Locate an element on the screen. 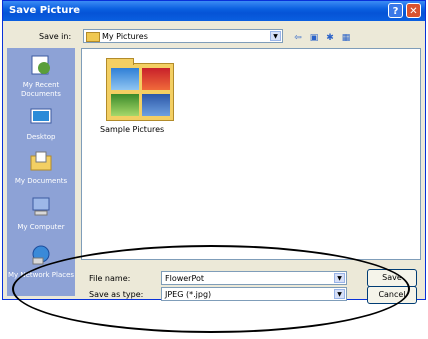 The width and height of the screenshot is (428, 339). view-menu-icon: ▦ is located at coordinates (346, 38).